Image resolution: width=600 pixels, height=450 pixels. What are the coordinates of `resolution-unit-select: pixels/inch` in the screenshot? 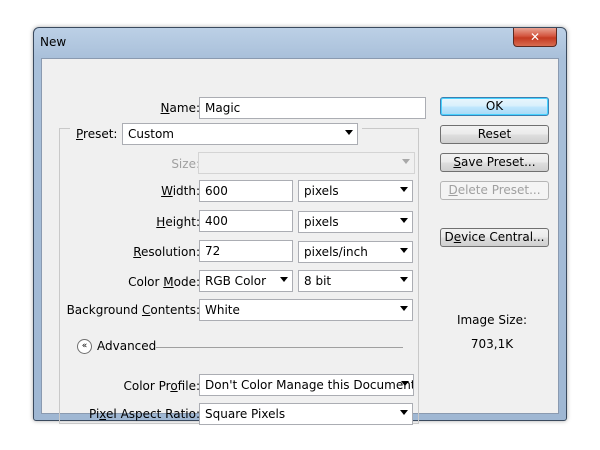 It's located at (355, 252).